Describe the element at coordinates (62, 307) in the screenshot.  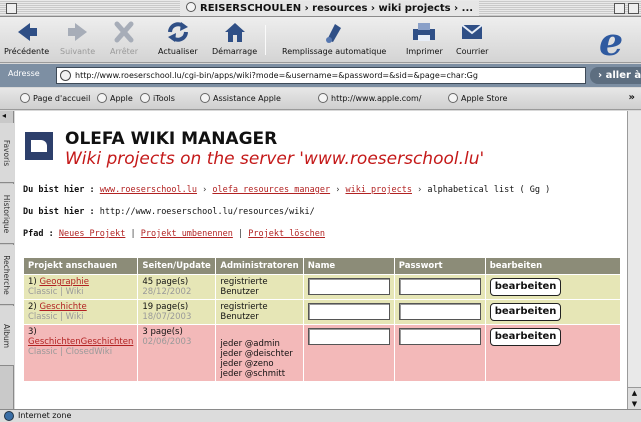
I see `project-link: Geschichte` at that location.